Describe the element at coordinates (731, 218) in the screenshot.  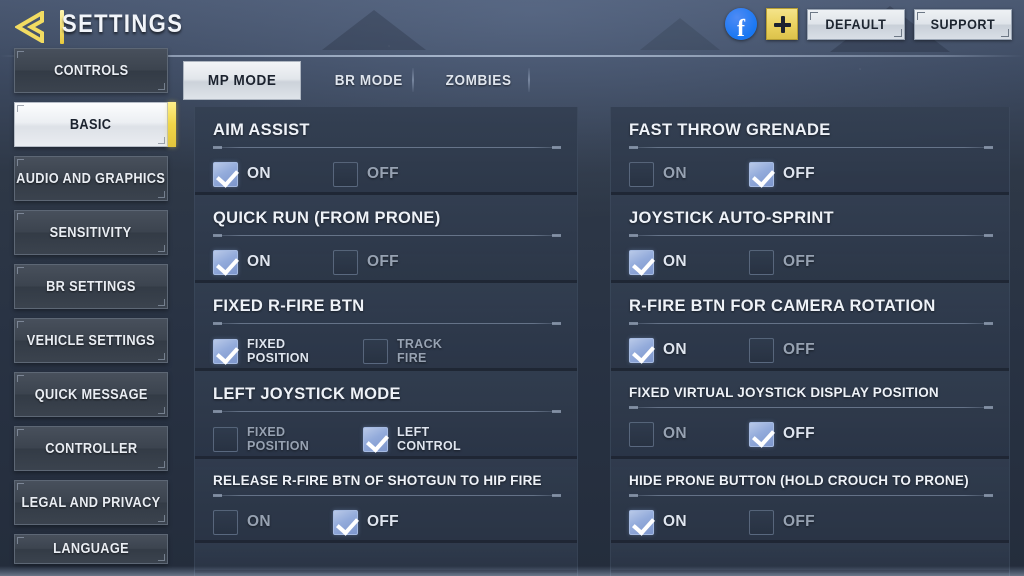
I see `setting-title: JOYSTICK AUTO-SPRINT` at that location.